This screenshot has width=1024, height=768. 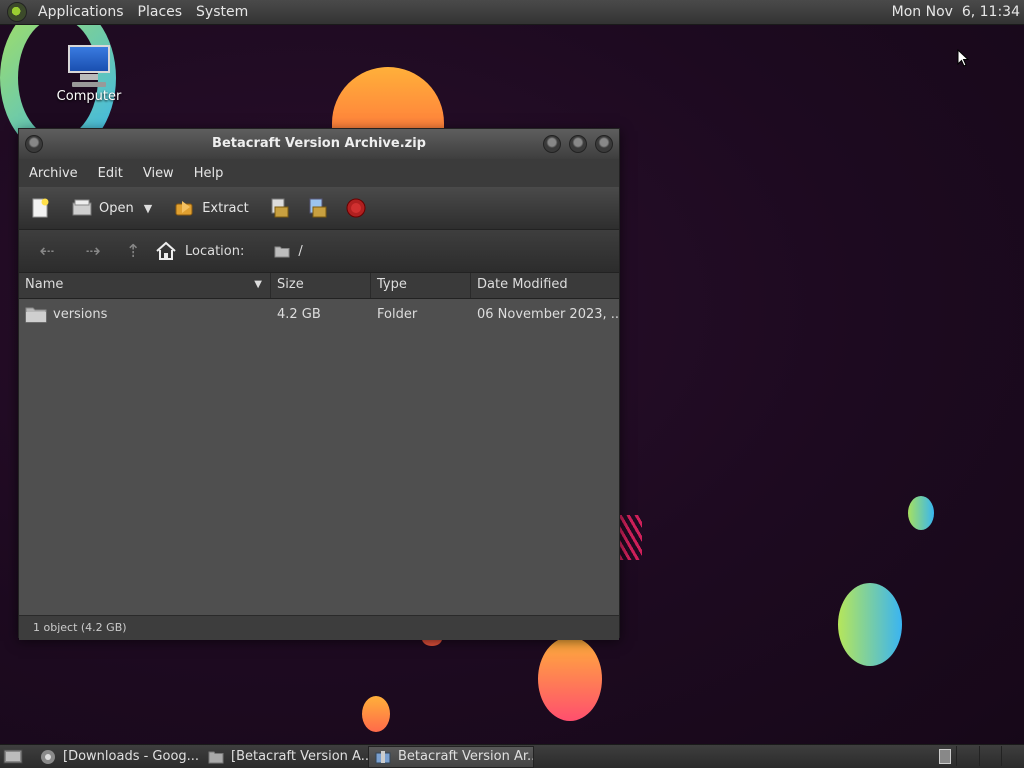 What do you see at coordinates (383, 756) in the screenshot?
I see `archive-icon` at bounding box center [383, 756].